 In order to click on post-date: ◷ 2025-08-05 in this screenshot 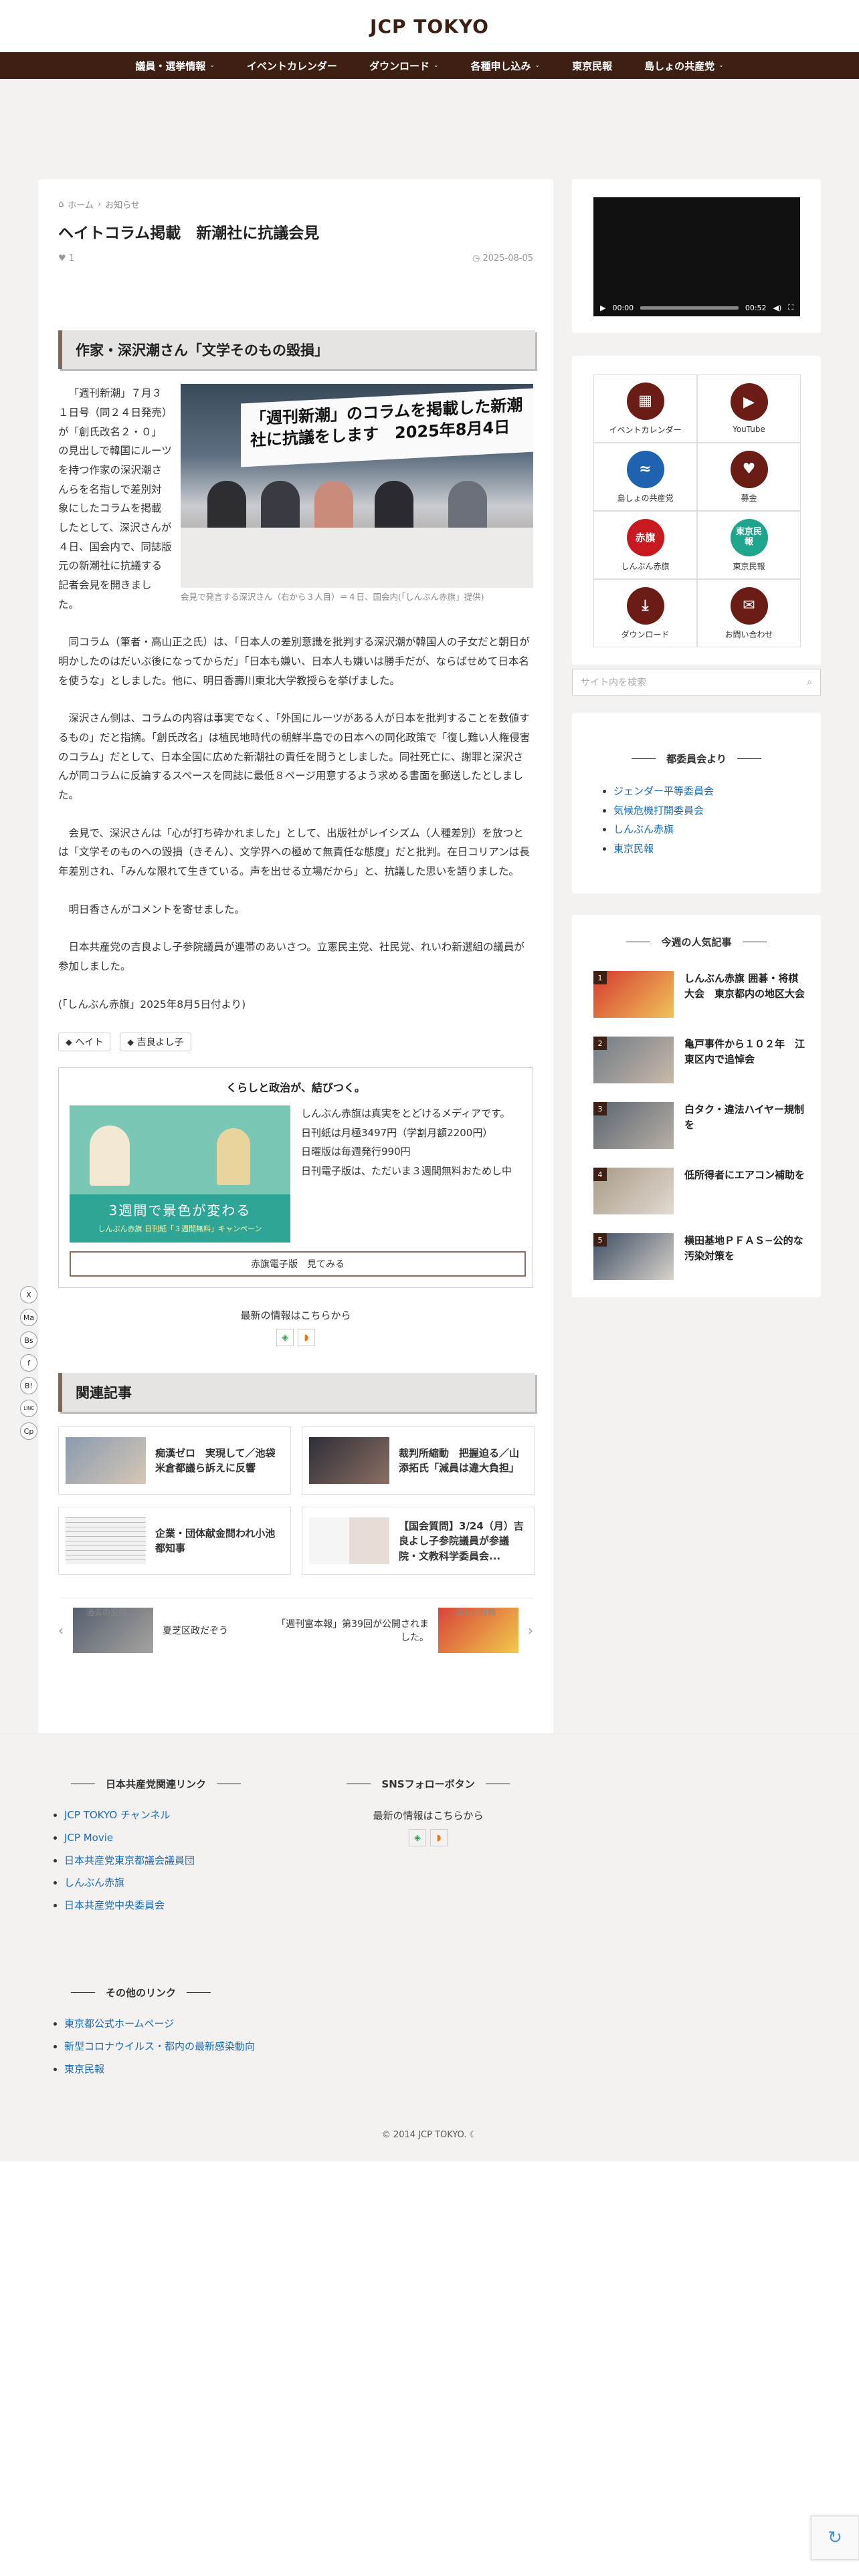, I will do `click(503, 258)`.